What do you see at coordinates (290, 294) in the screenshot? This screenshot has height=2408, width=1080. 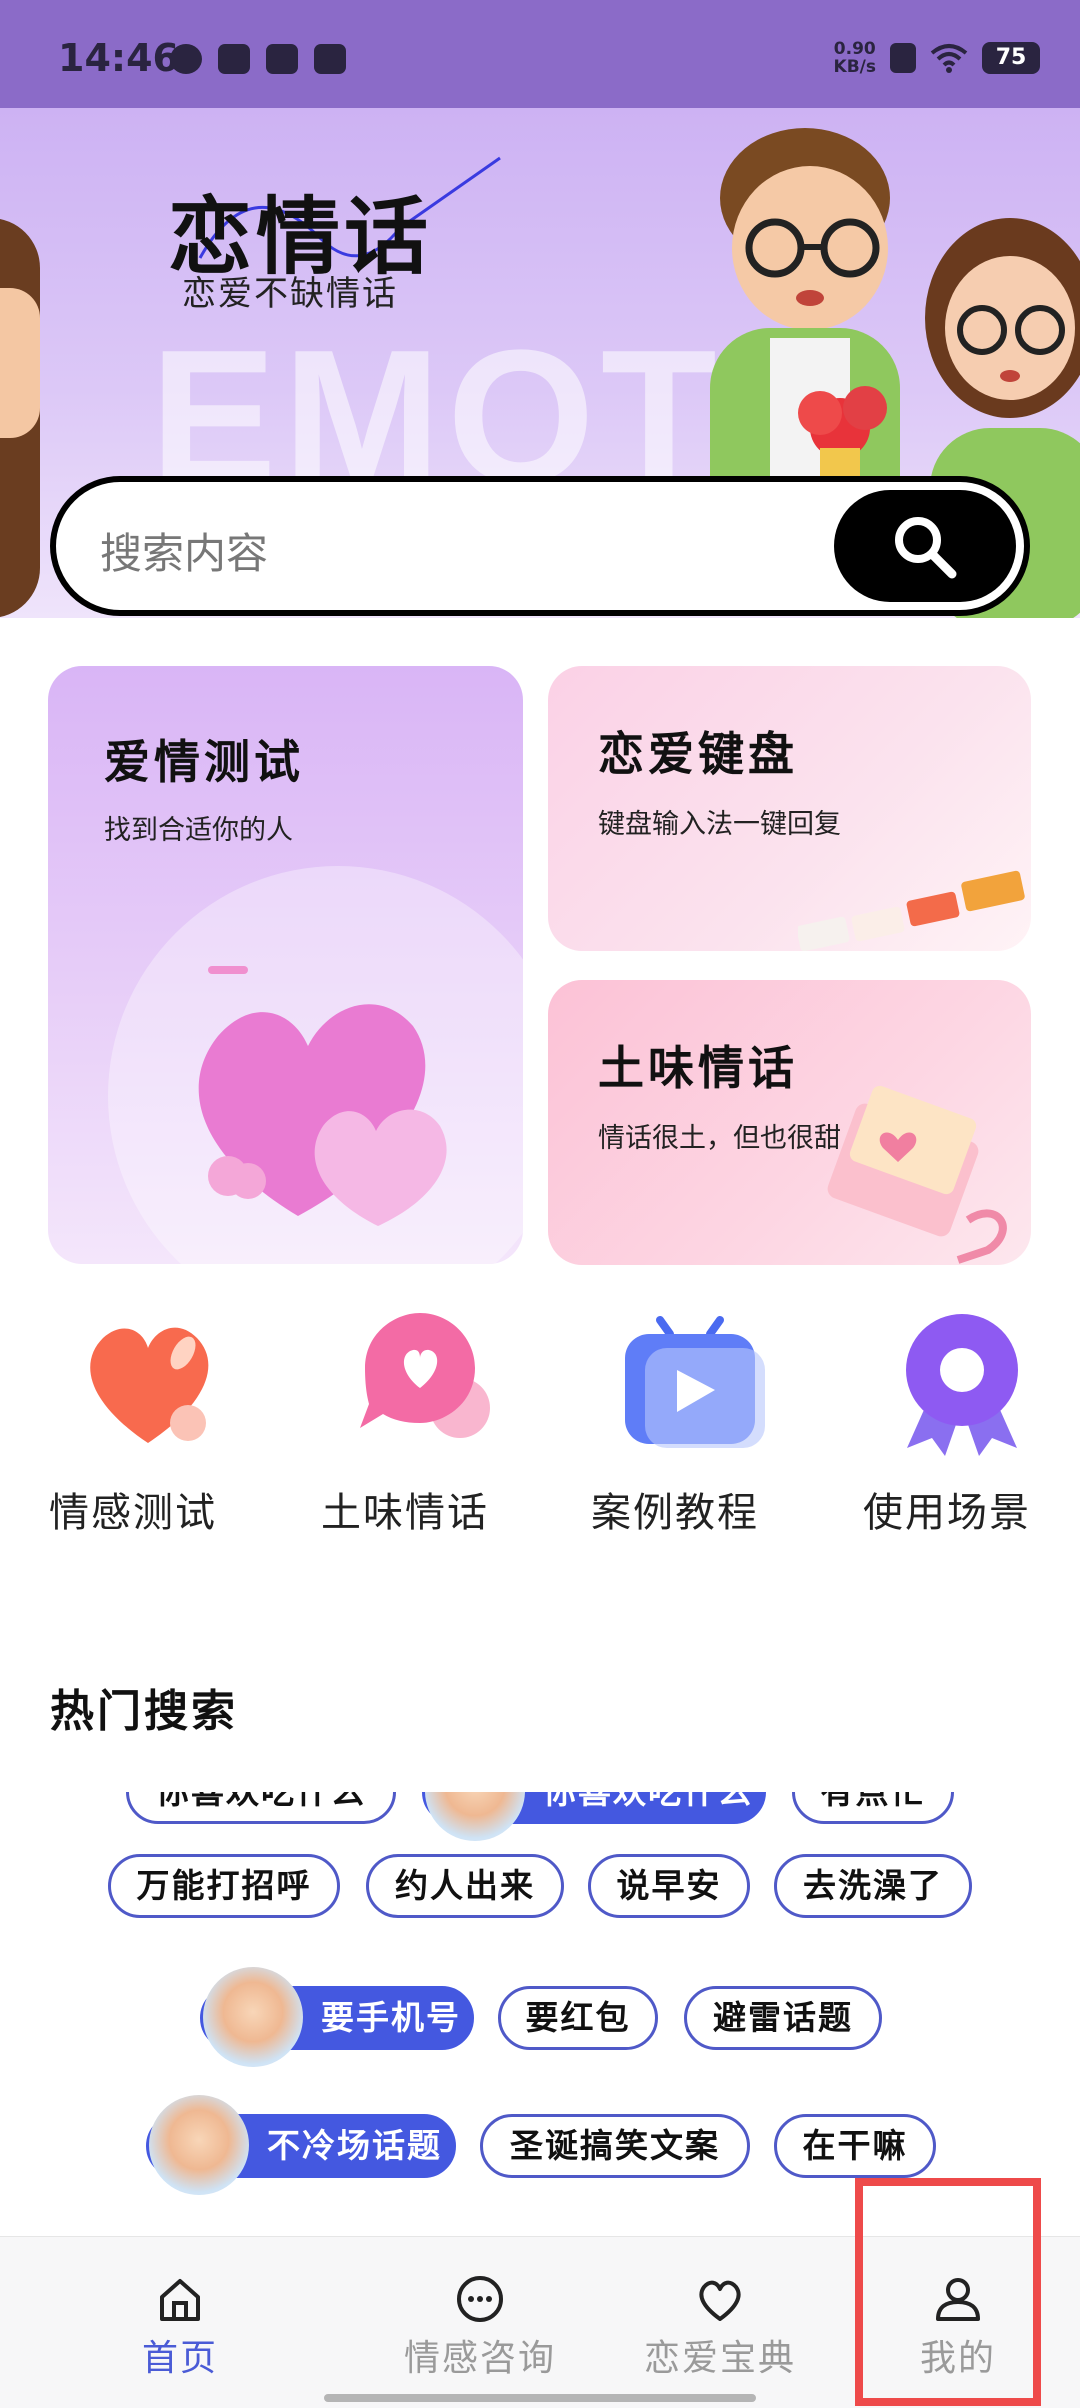 I see `app-subtitle: 恋爱不缺情话` at bounding box center [290, 294].